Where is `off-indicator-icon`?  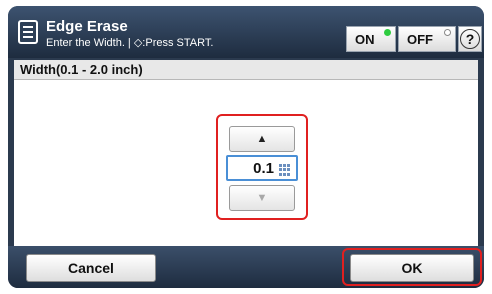
off-indicator-icon is located at coordinates (447, 32).